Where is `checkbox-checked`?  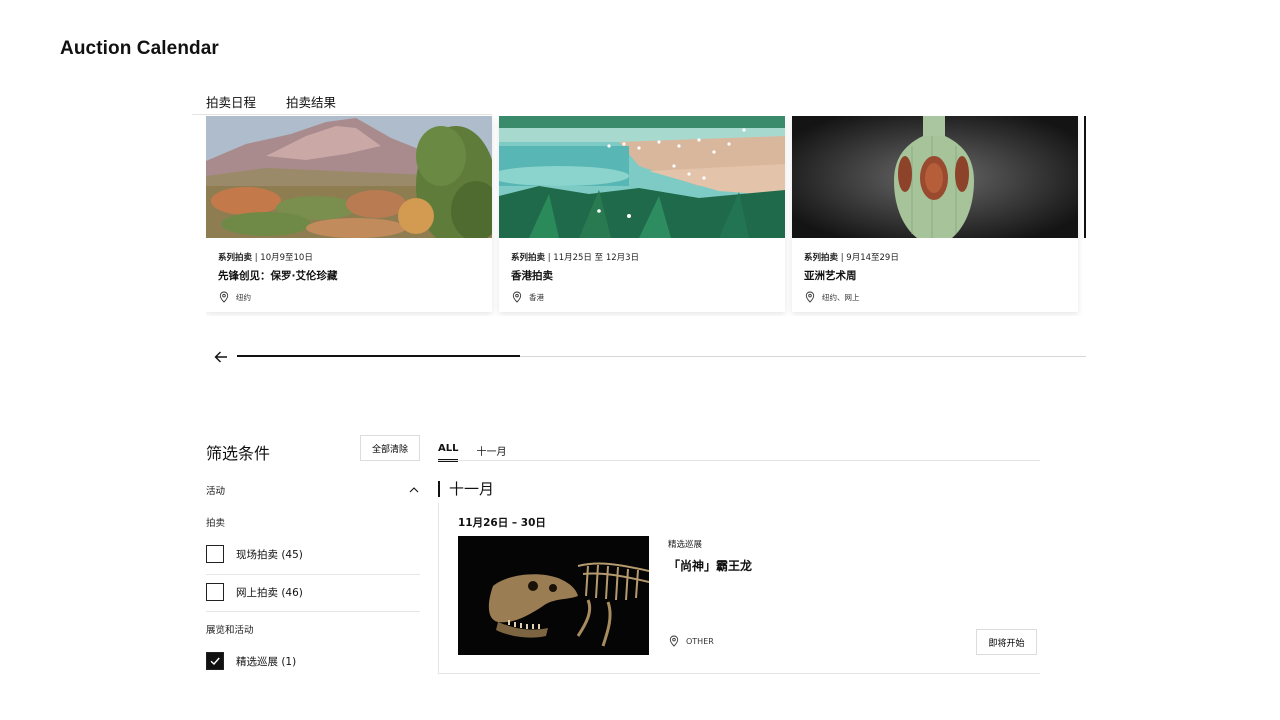
checkbox-checked is located at coordinates (215, 661).